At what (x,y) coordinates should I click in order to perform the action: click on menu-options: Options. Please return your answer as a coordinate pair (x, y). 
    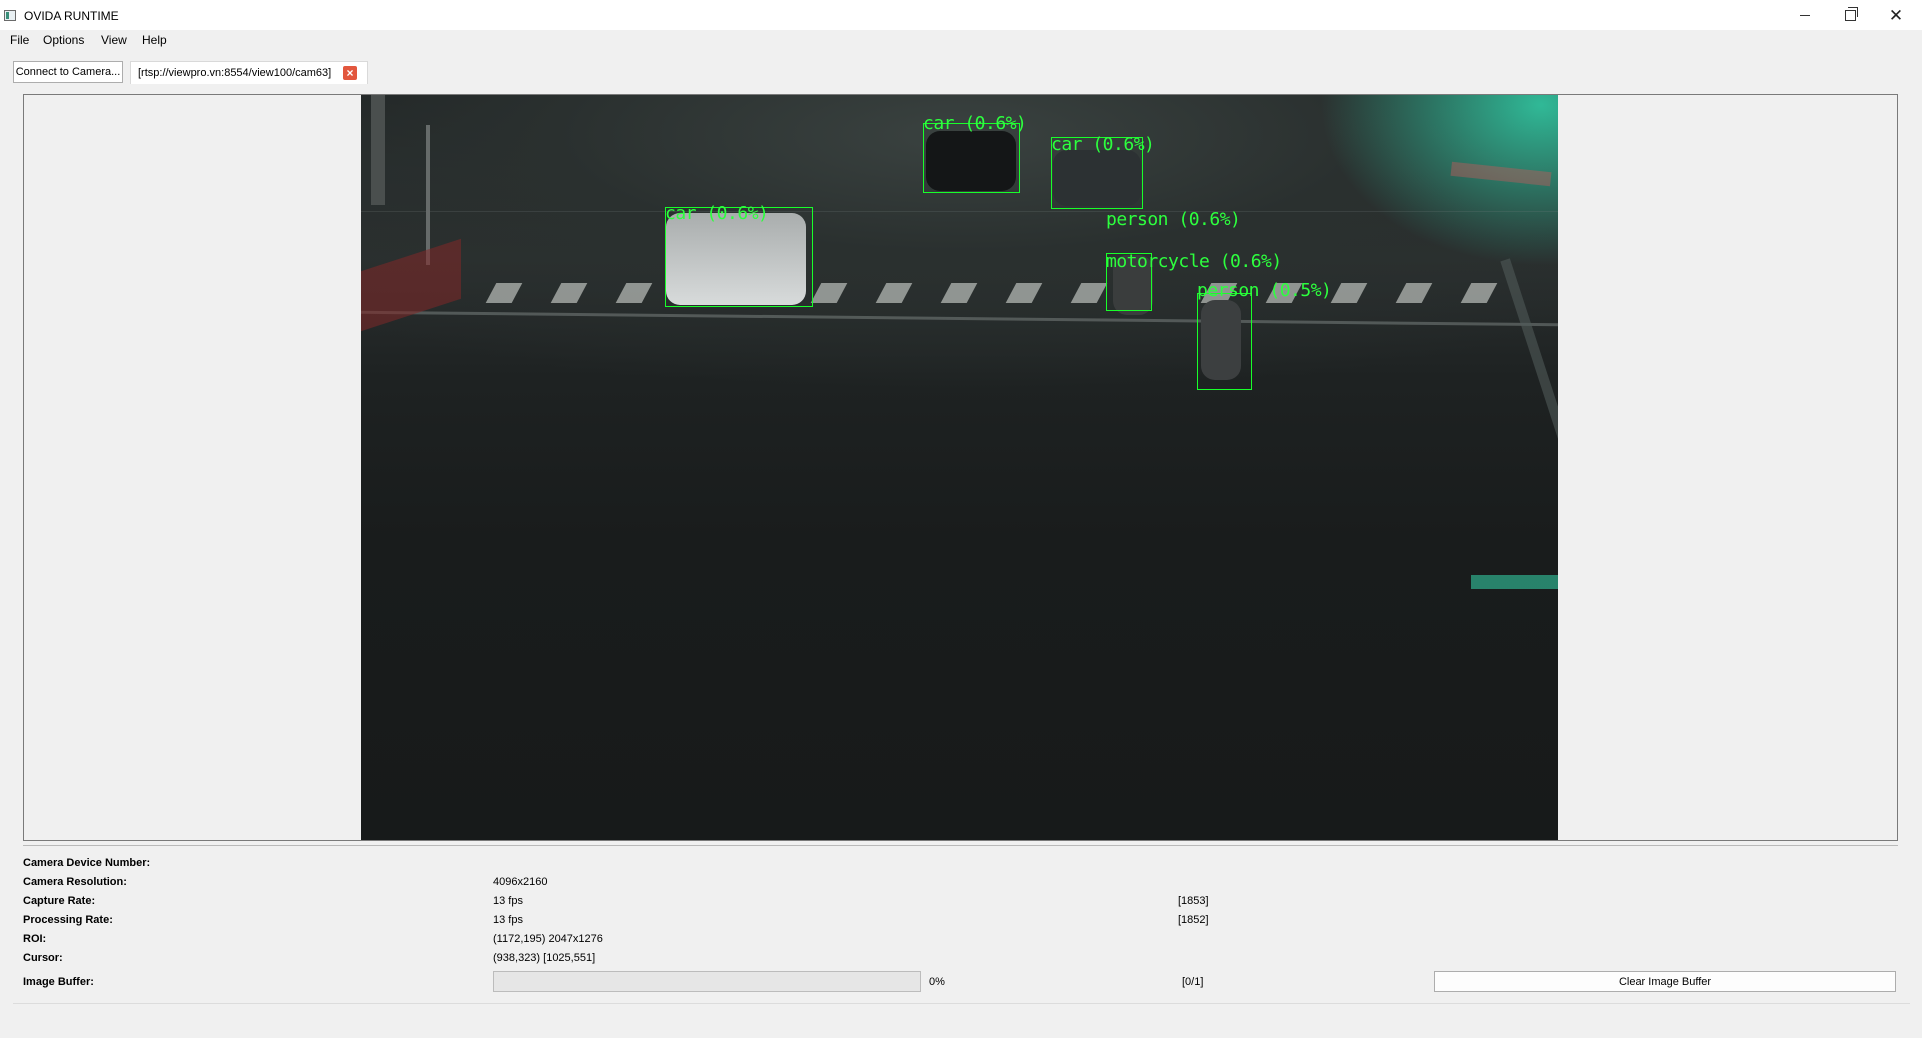
    Looking at the image, I should click on (63, 40).